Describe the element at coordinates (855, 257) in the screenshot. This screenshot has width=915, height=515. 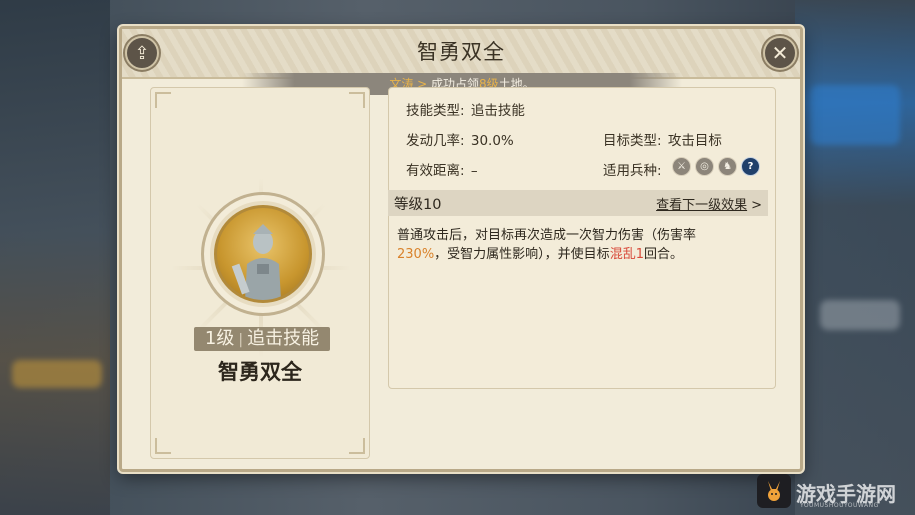
I see `background-right-column` at that location.